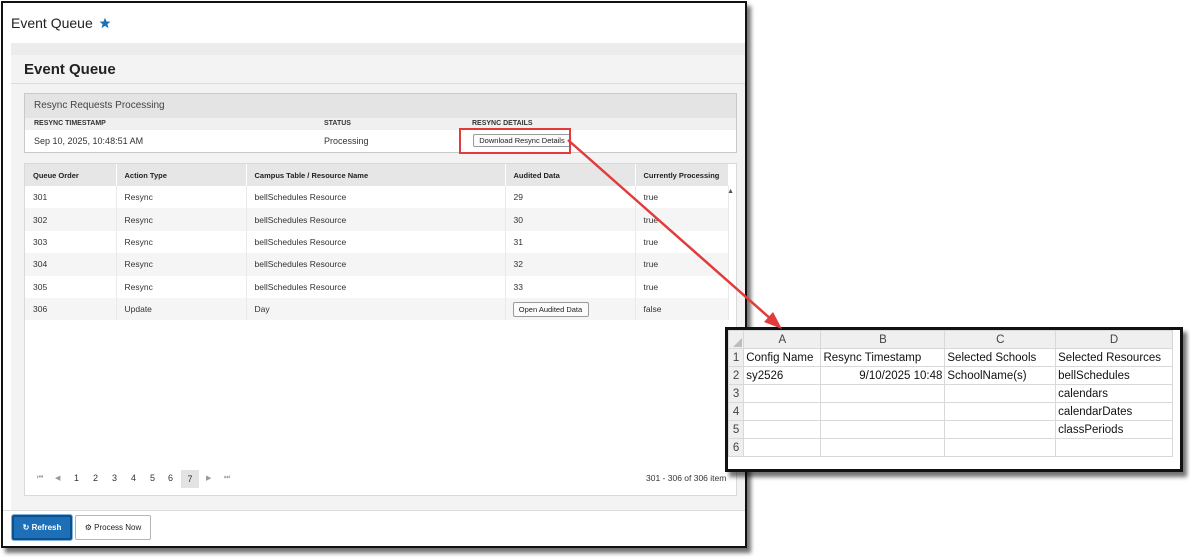 The width and height of the screenshot is (1190, 559). Describe the element at coordinates (730, 191) in the screenshot. I see `scroll-up-icon: ▲` at that location.